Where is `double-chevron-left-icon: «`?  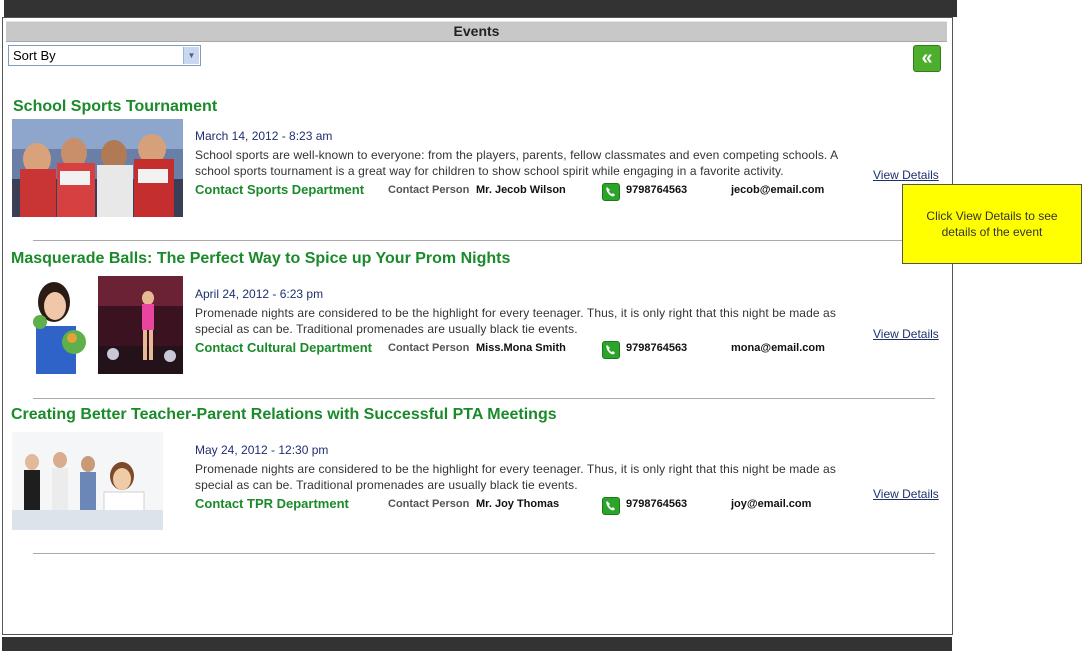
double-chevron-left-icon: « is located at coordinates (927, 58).